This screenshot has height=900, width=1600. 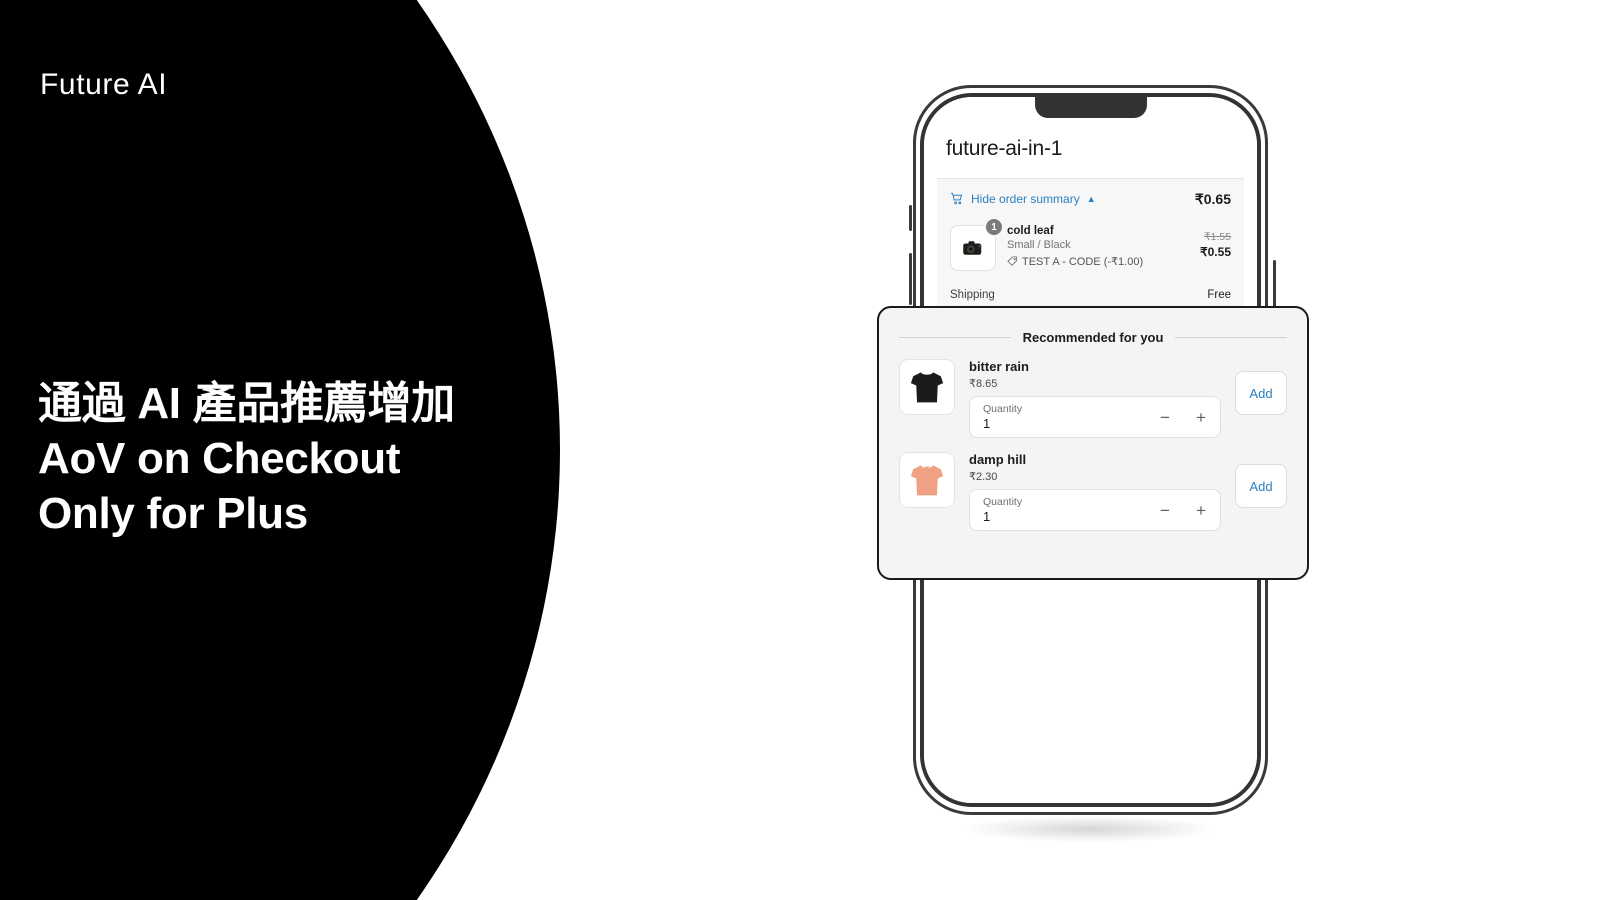 I want to click on order-summary-amount: ₹0.65, so click(x=1212, y=198).